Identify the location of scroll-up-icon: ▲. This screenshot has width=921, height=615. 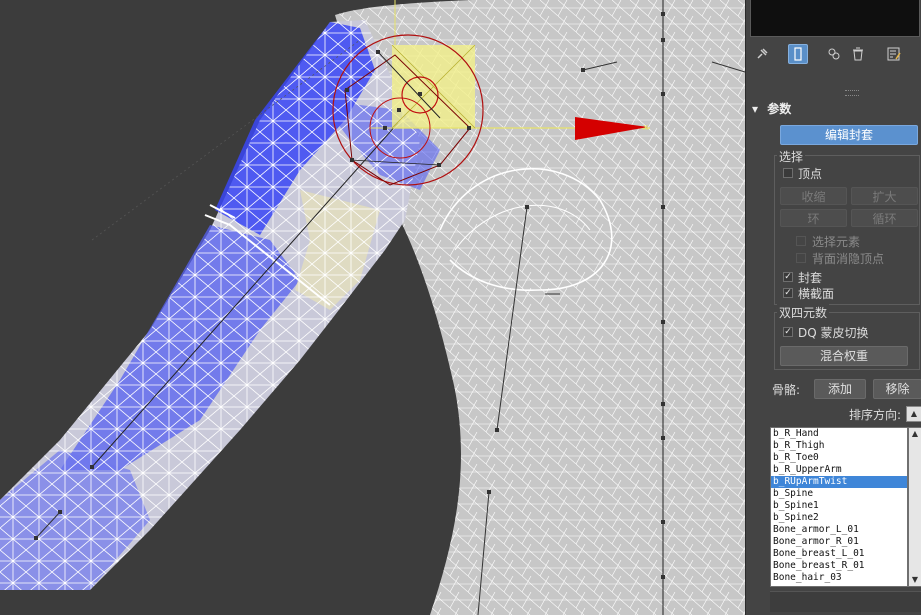
(915, 434).